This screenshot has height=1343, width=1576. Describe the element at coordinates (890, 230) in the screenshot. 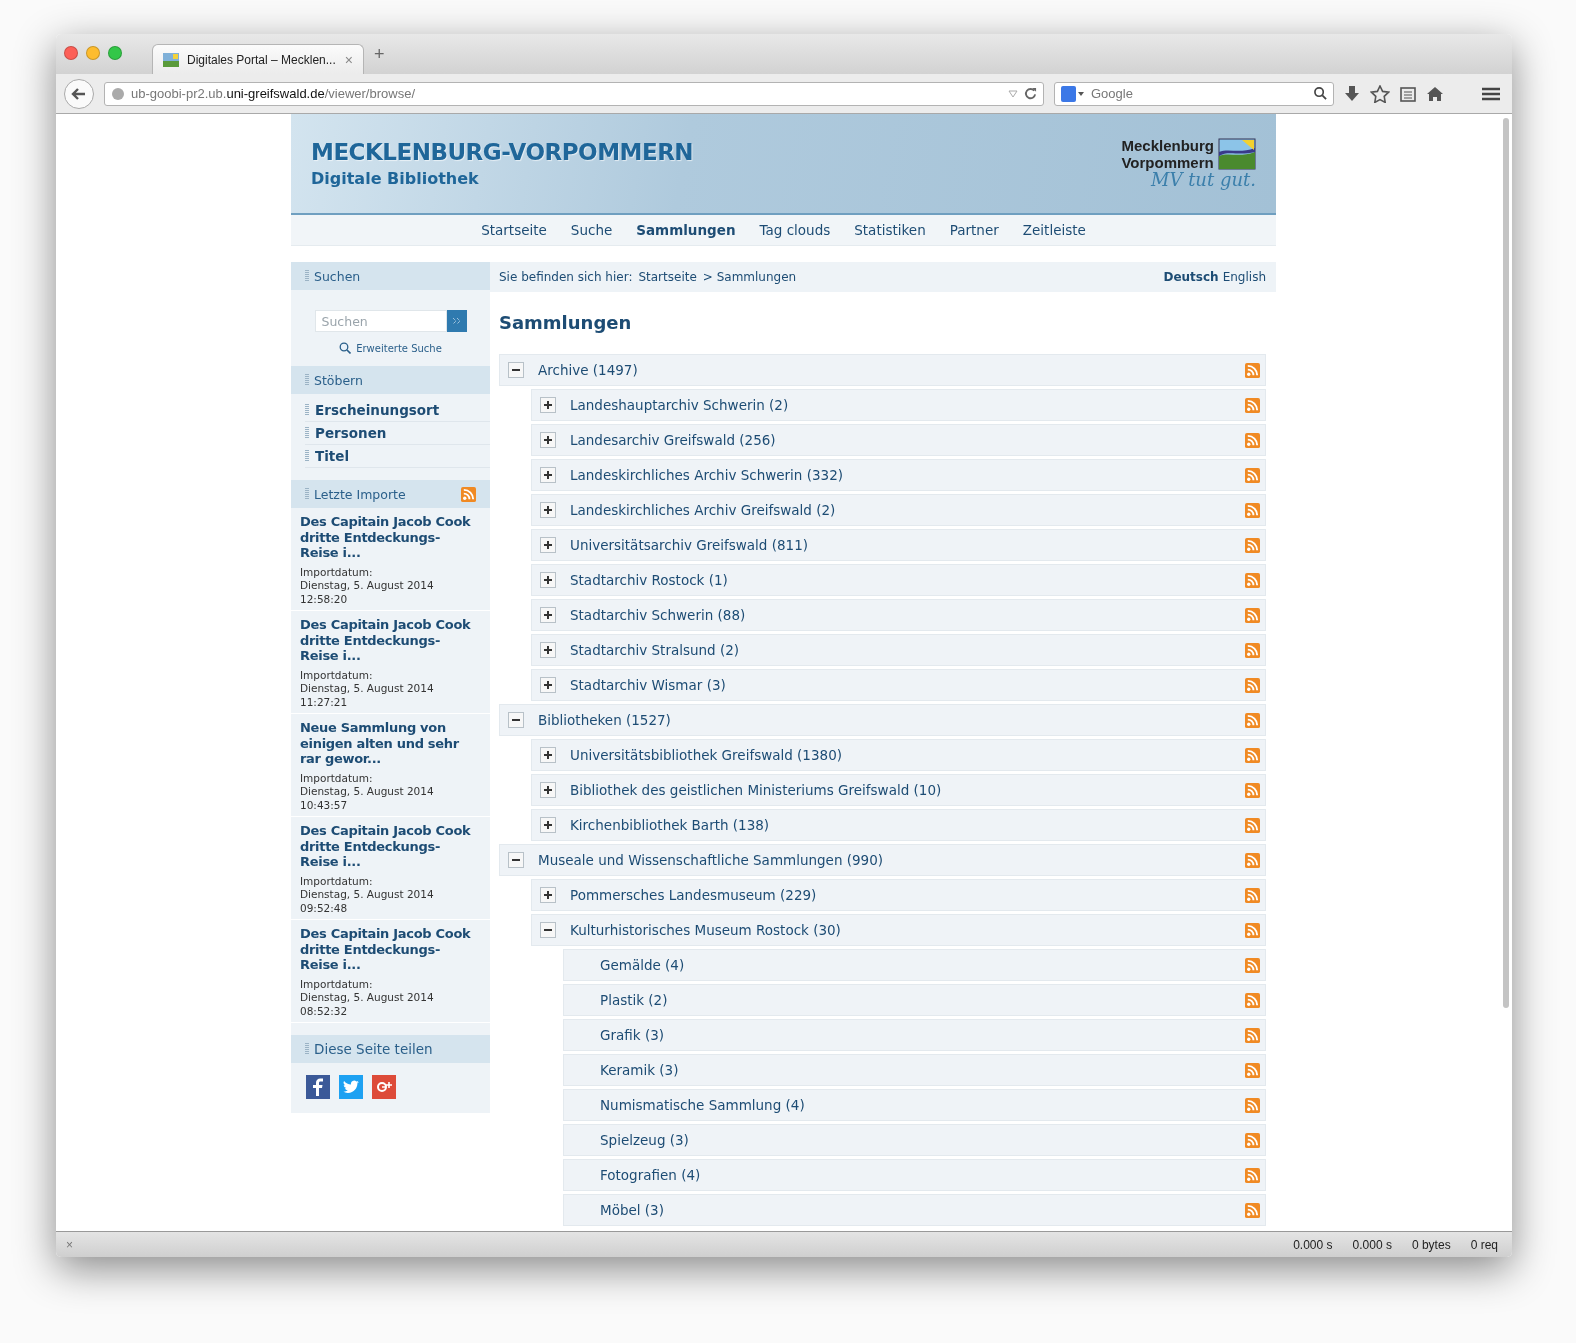

I see `nav-link: Statistiken` at that location.